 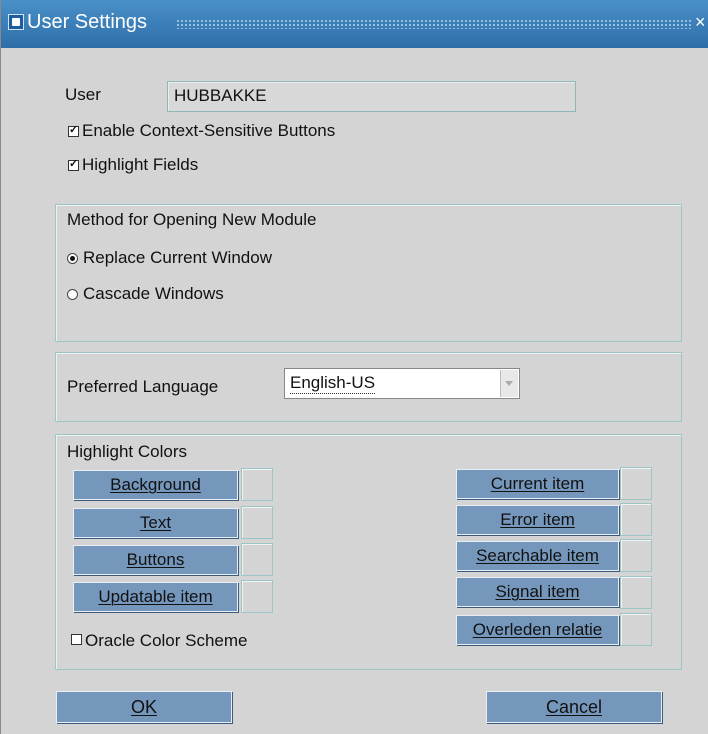 What do you see at coordinates (636, 555) in the screenshot?
I see `searchable-item-color-swatch` at bounding box center [636, 555].